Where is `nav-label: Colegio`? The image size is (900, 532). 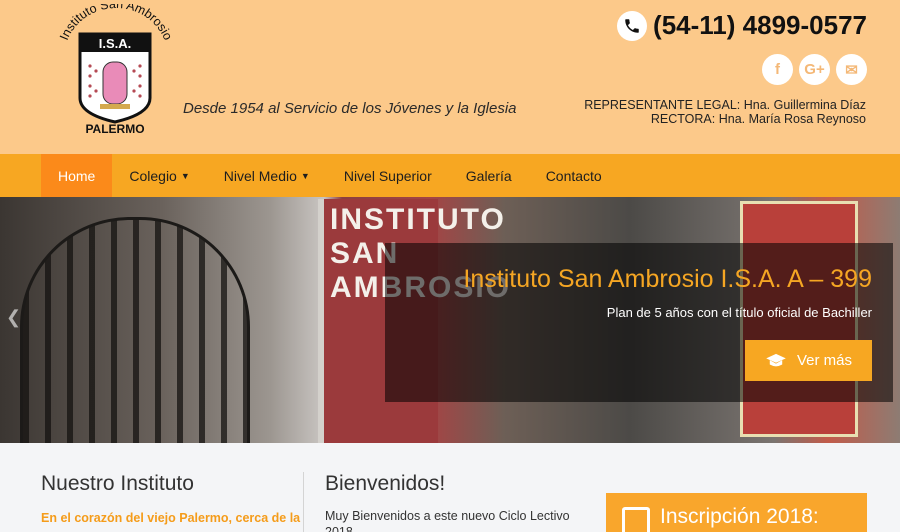
nav-label: Colegio is located at coordinates (153, 175).